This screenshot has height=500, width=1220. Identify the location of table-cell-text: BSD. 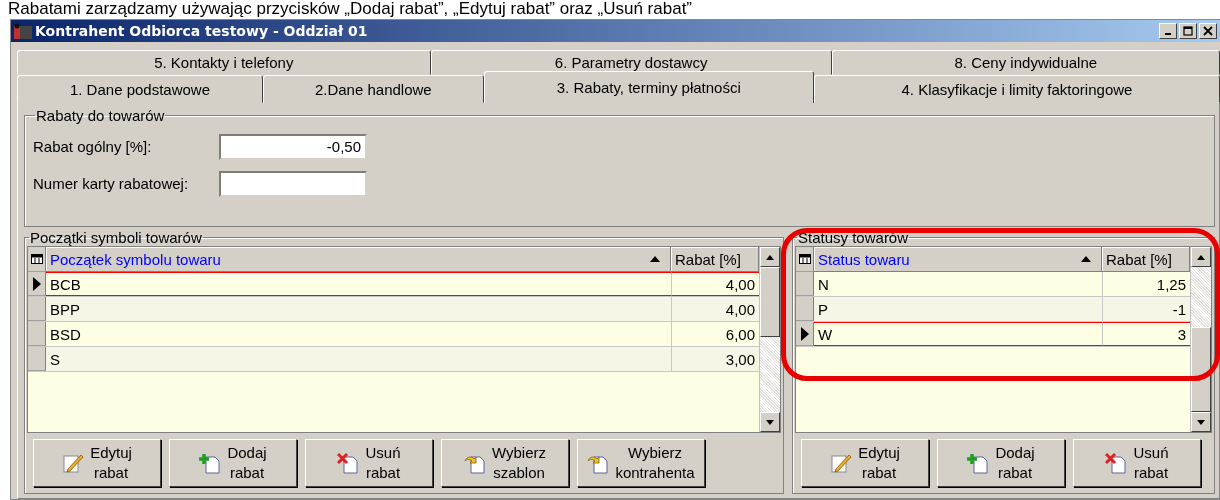
(65, 334).